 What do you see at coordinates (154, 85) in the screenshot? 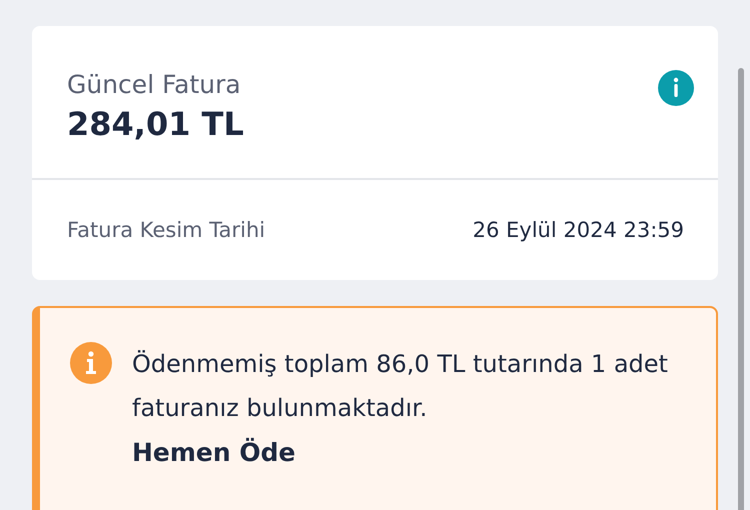
I see `invoice-title: Güncel Fatura` at bounding box center [154, 85].